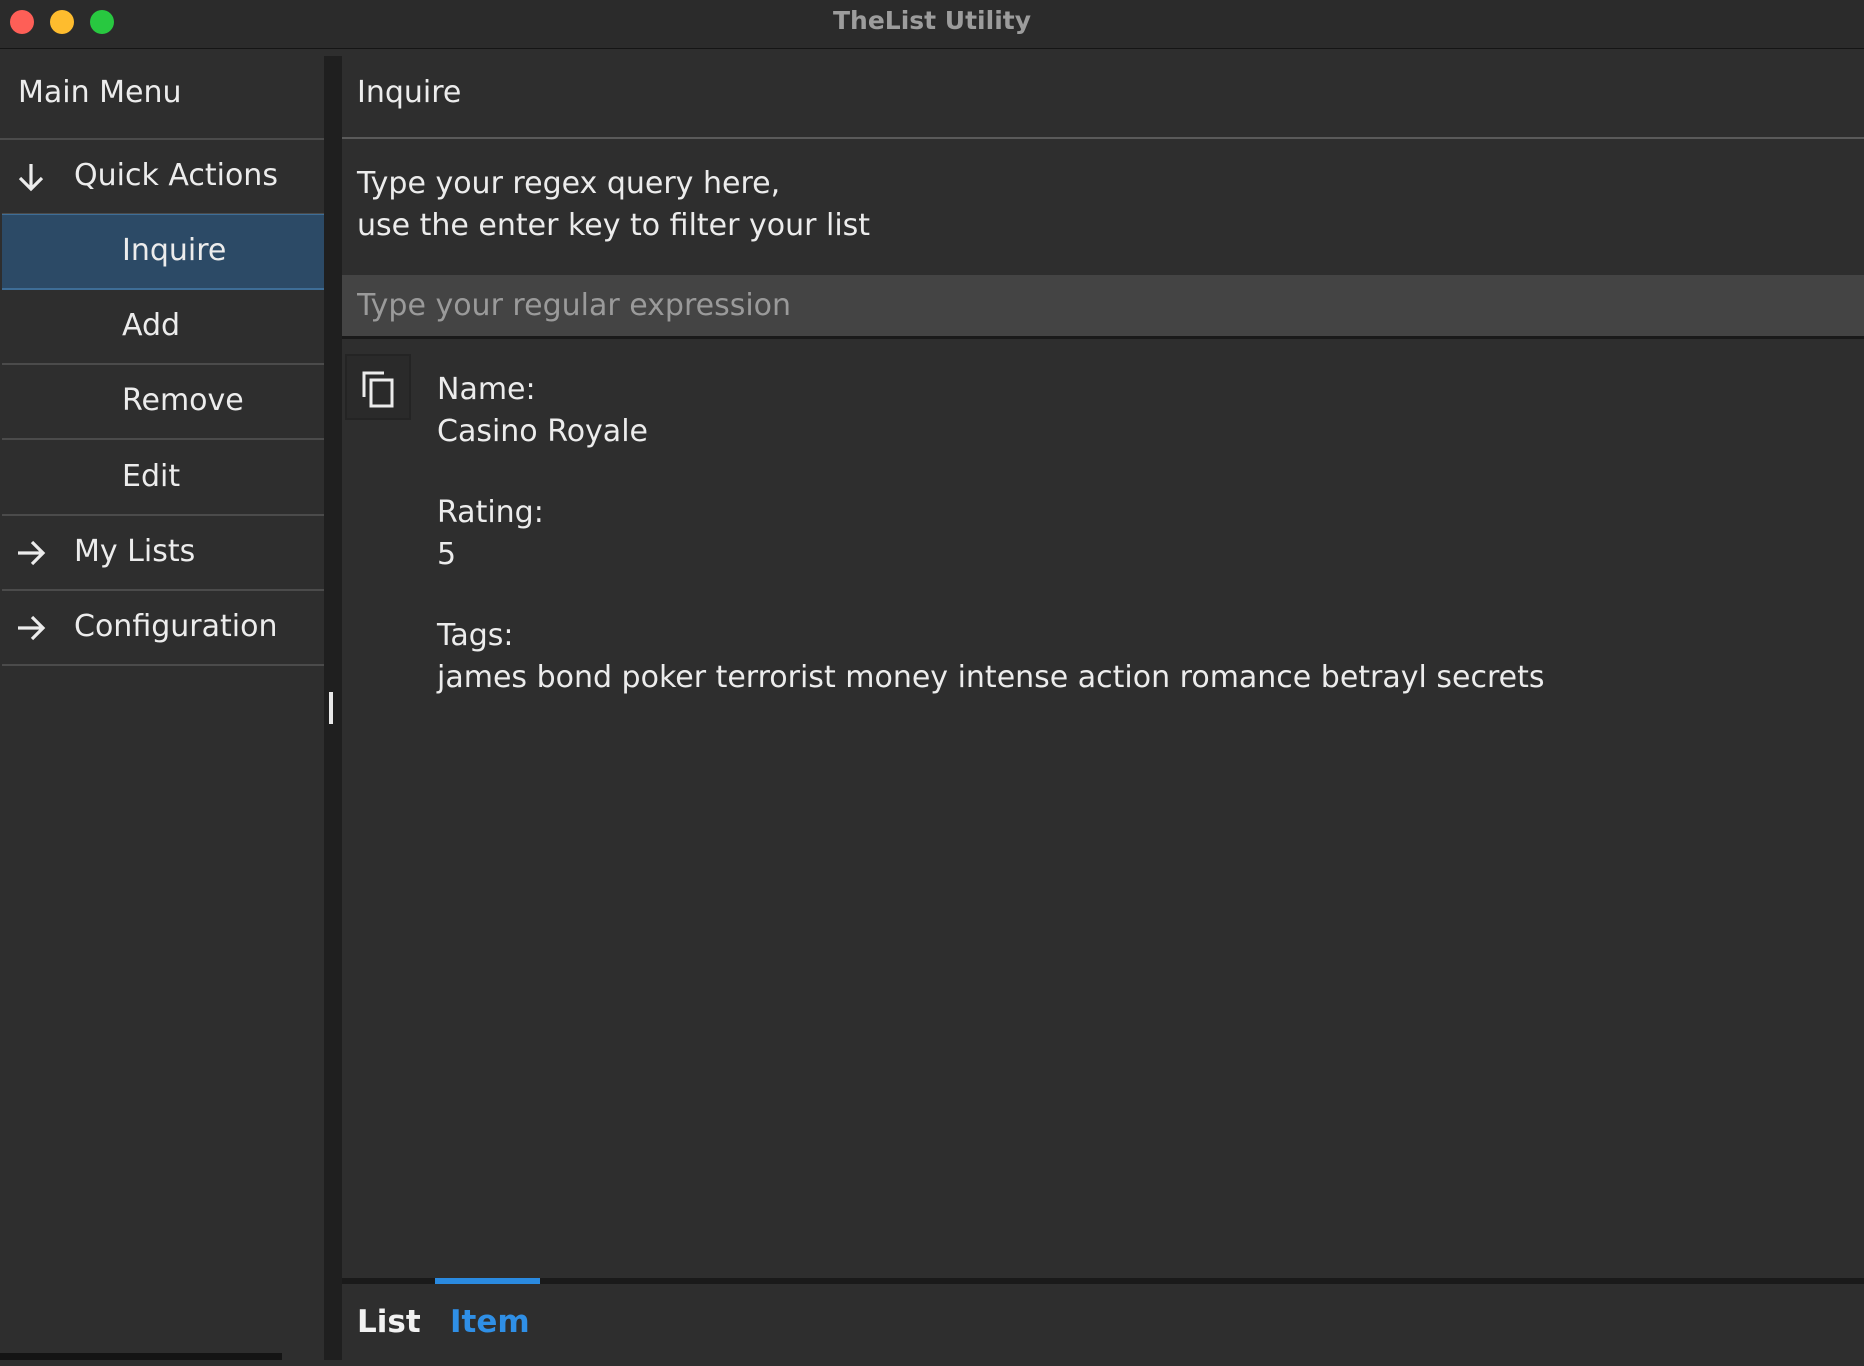 The height and width of the screenshot is (1366, 1864). Describe the element at coordinates (1103, 94) in the screenshot. I see `main-header: Inquire` at that location.